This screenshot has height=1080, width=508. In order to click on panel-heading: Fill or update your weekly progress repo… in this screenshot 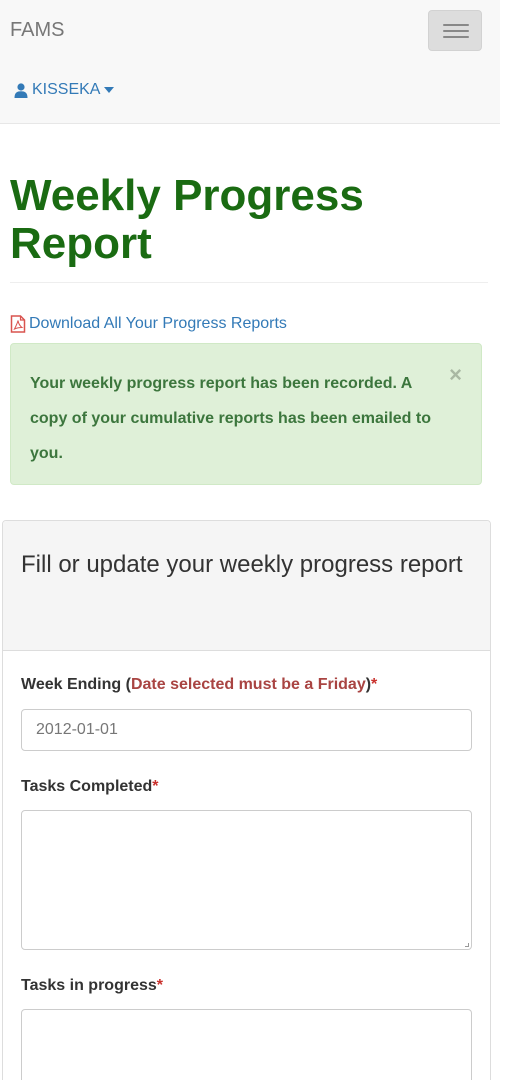, I will do `click(246, 586)`.